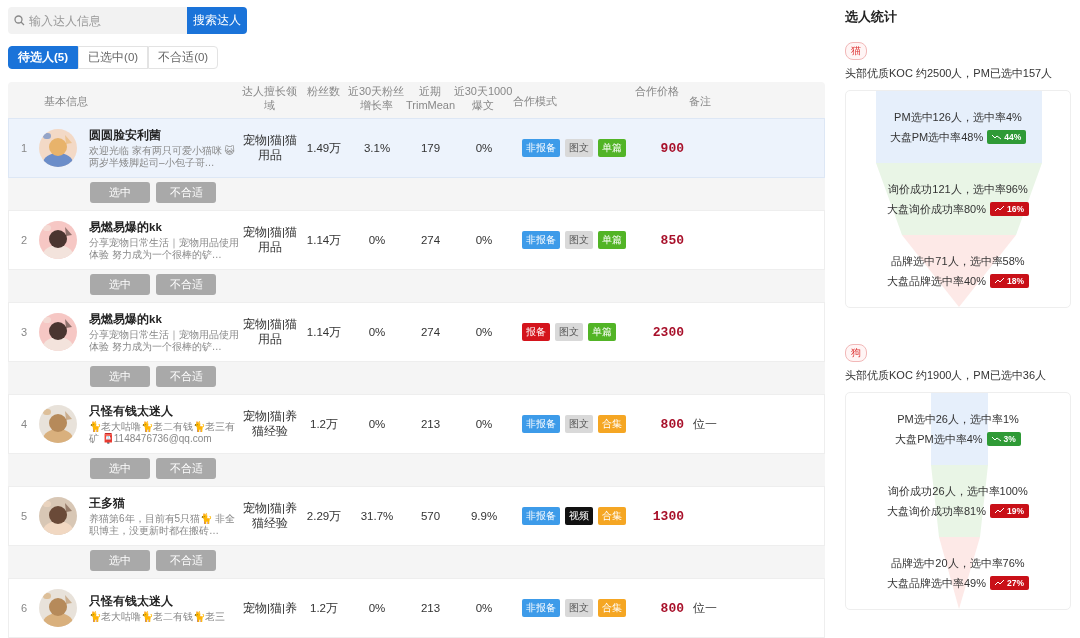 The width and height of the screenshot is (1080, 638). Describe the element at coordinates (324, 516) in the screenshot. I see `table-cell-text: 2.29万` at that location.